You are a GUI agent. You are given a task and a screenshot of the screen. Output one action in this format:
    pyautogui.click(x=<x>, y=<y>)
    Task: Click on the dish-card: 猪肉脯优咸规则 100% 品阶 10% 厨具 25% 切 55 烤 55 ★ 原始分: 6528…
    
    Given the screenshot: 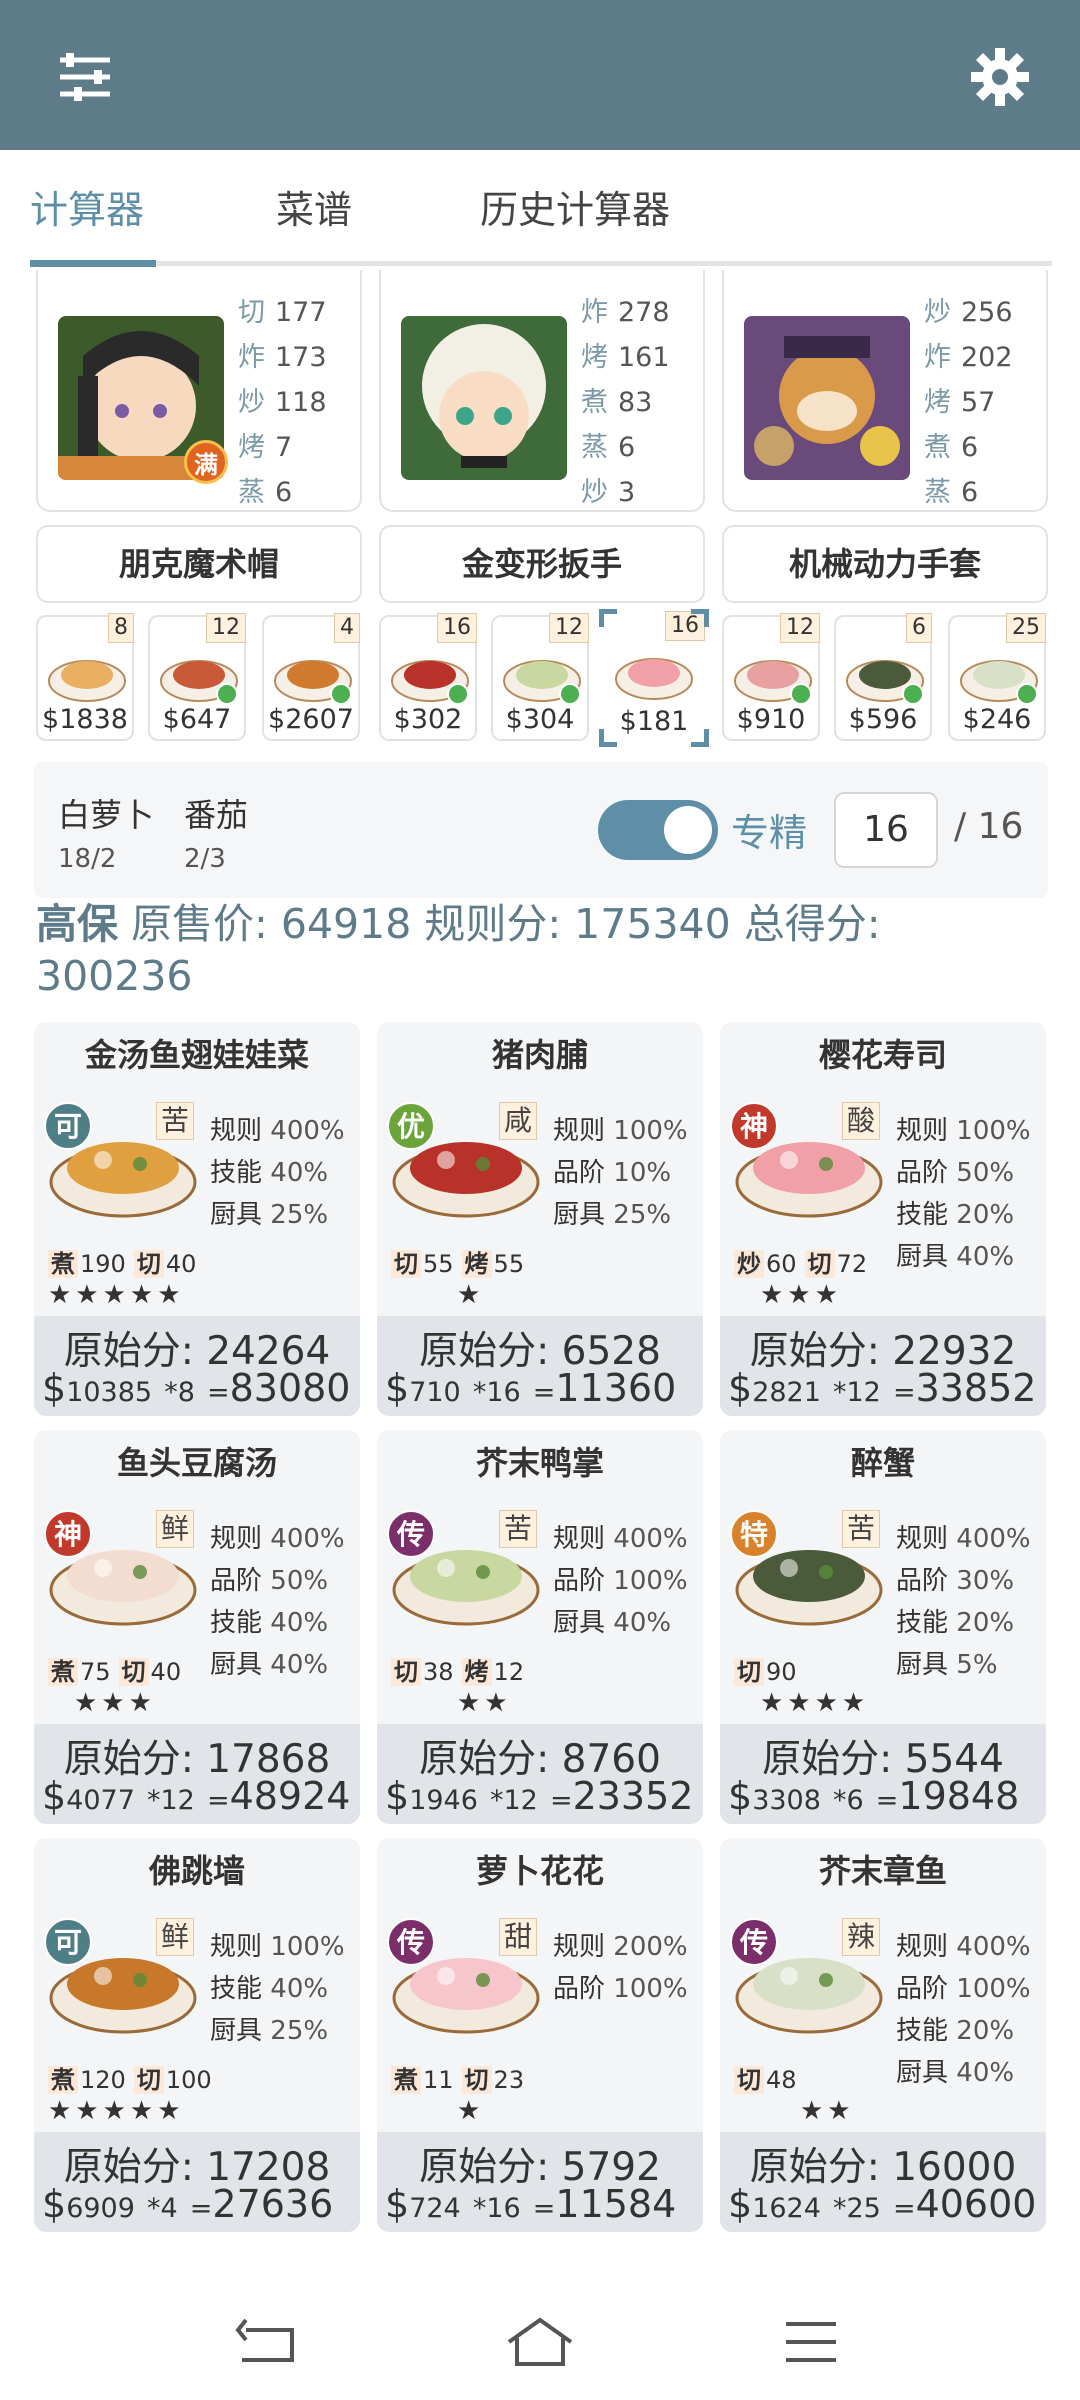 What is the action you would take?
    pyautogui.click(x=540, y=1219)
    